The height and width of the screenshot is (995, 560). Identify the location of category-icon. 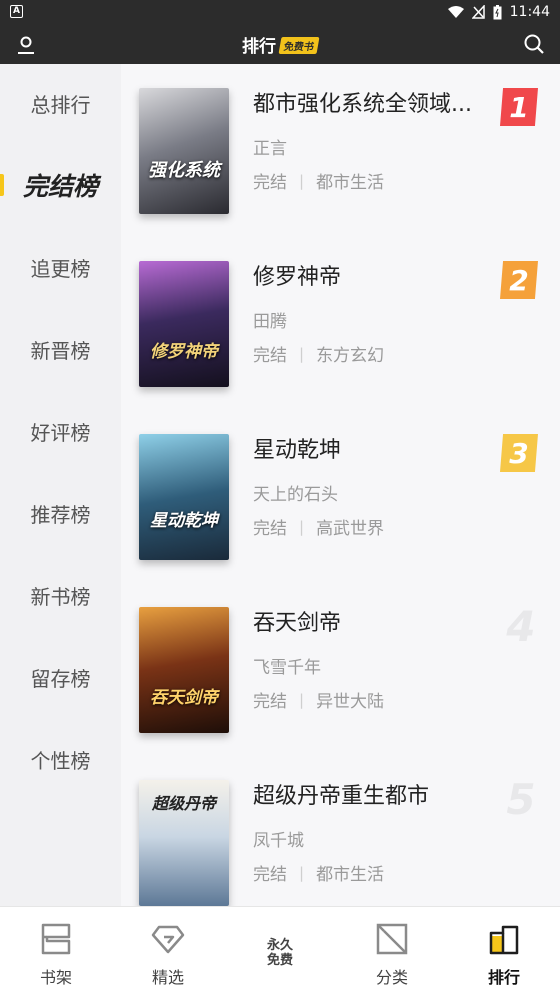
(392, 939).